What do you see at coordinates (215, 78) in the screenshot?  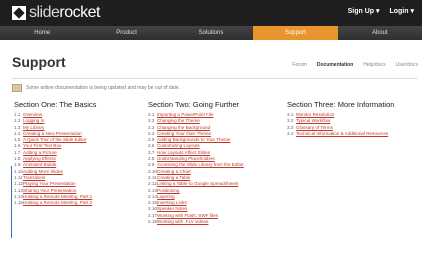 I see `divider` at bounding box center [215, 78].